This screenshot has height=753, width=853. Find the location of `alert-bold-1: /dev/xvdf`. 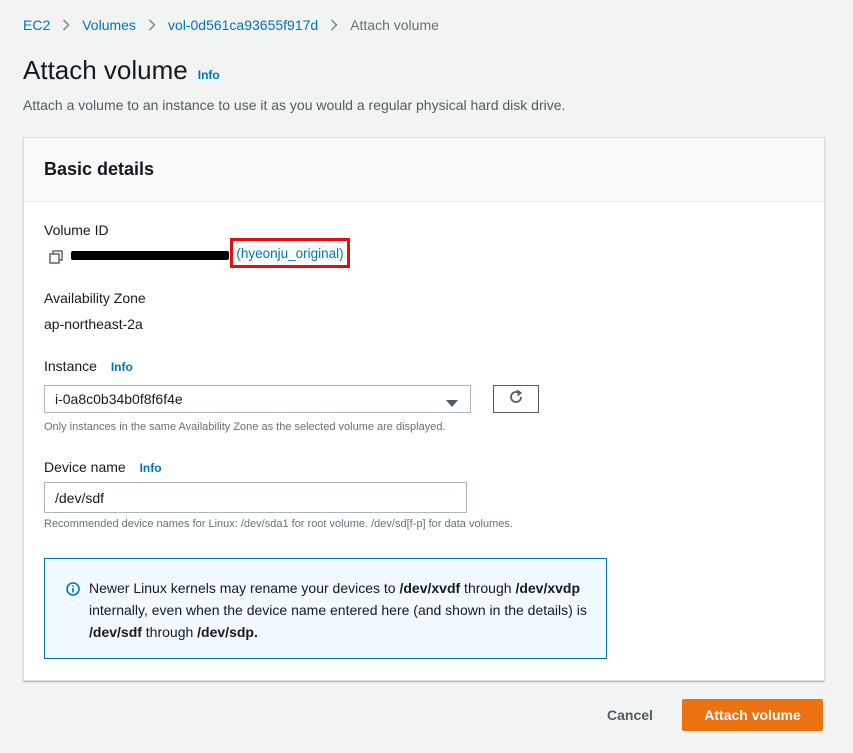

alert-bold-1: /dev/xvdf is located at coordinates (430, 588).